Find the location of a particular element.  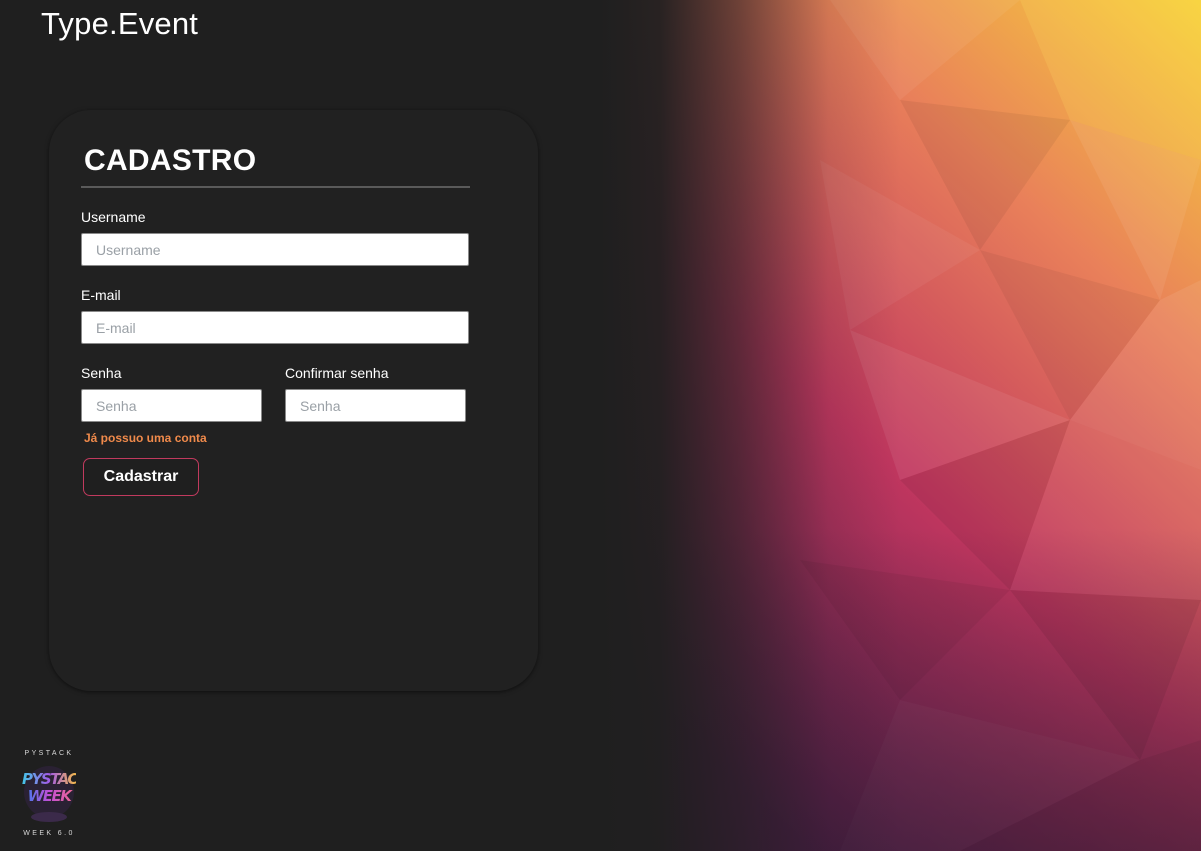

password-label: Senha is located at coordinates (101, 373).